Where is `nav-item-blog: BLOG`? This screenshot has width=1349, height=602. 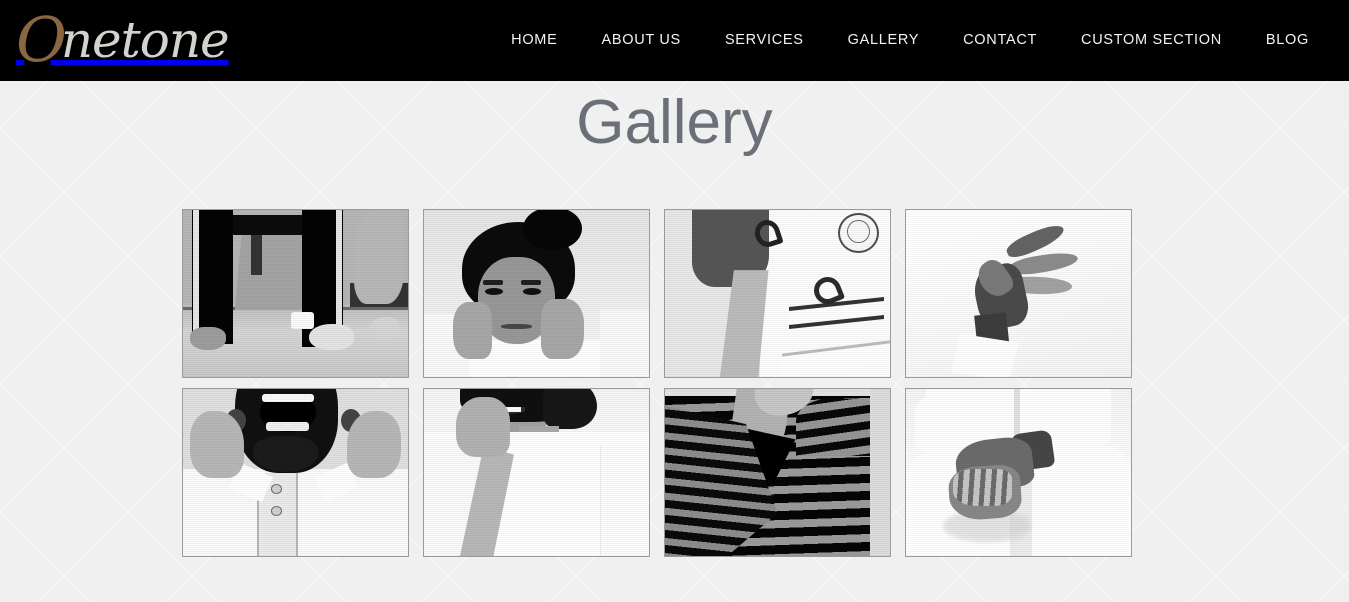
nav-item-blog: BLOG is located at coordinates (1287, 40).